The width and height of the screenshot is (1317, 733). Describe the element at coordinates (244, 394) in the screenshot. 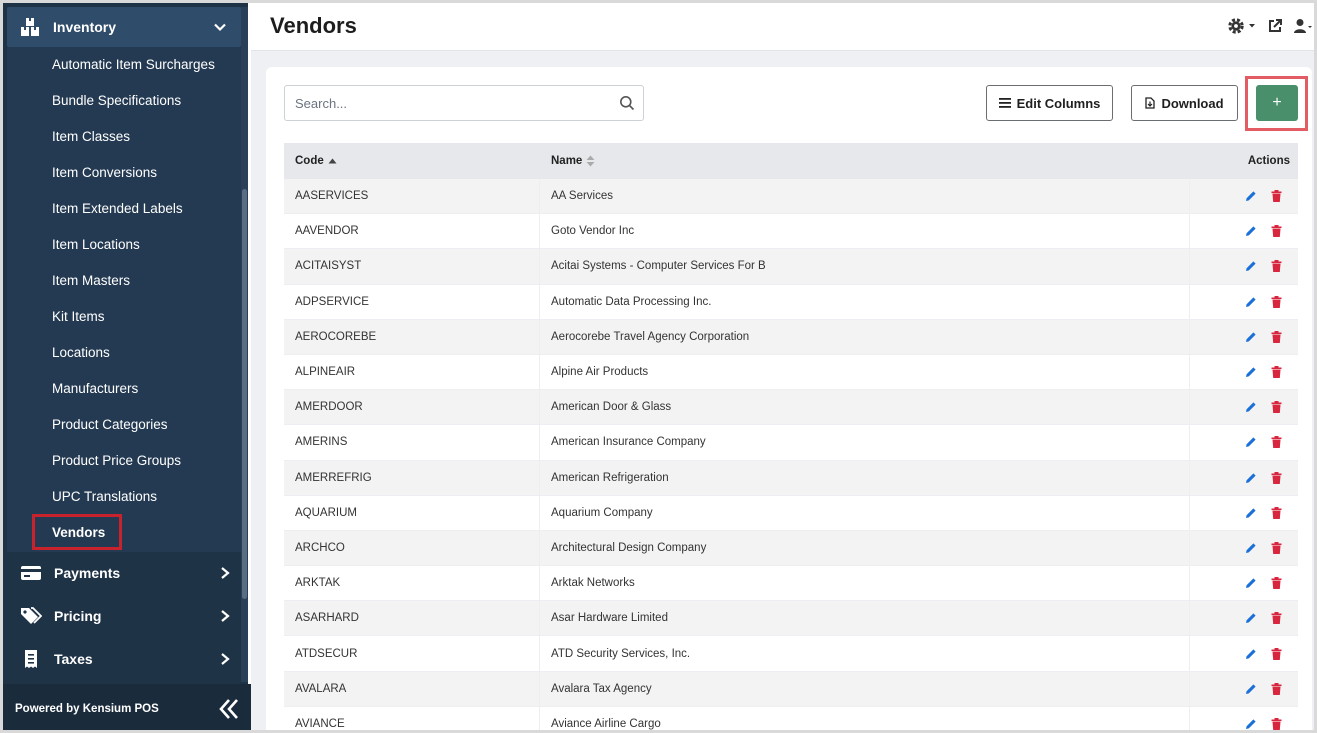

I see `sidebar-scrollbar-thumb` at that location.